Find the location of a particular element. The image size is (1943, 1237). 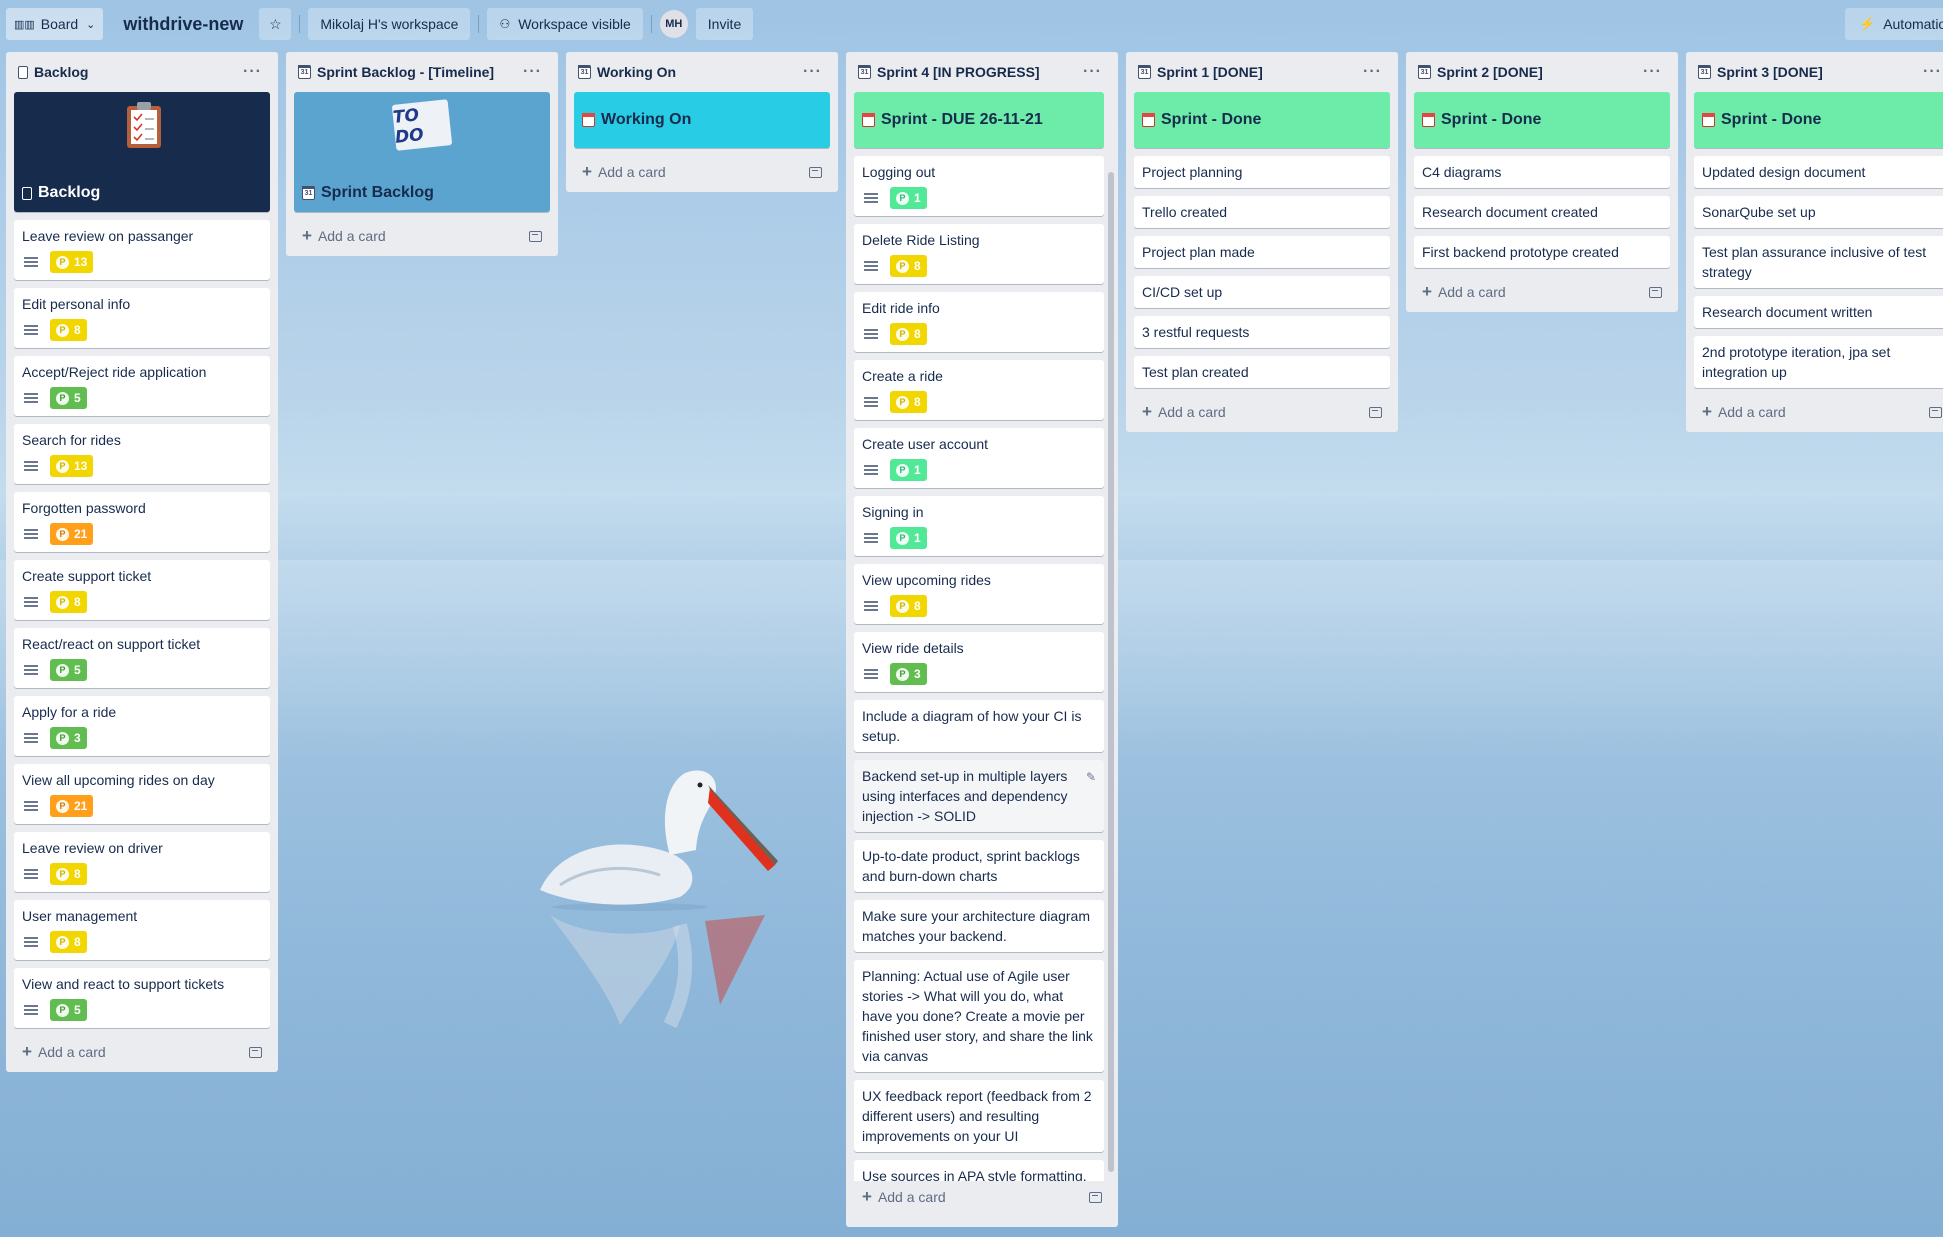

card: View all upcoming rides on day P 21 is located at coordinates (142, 794).